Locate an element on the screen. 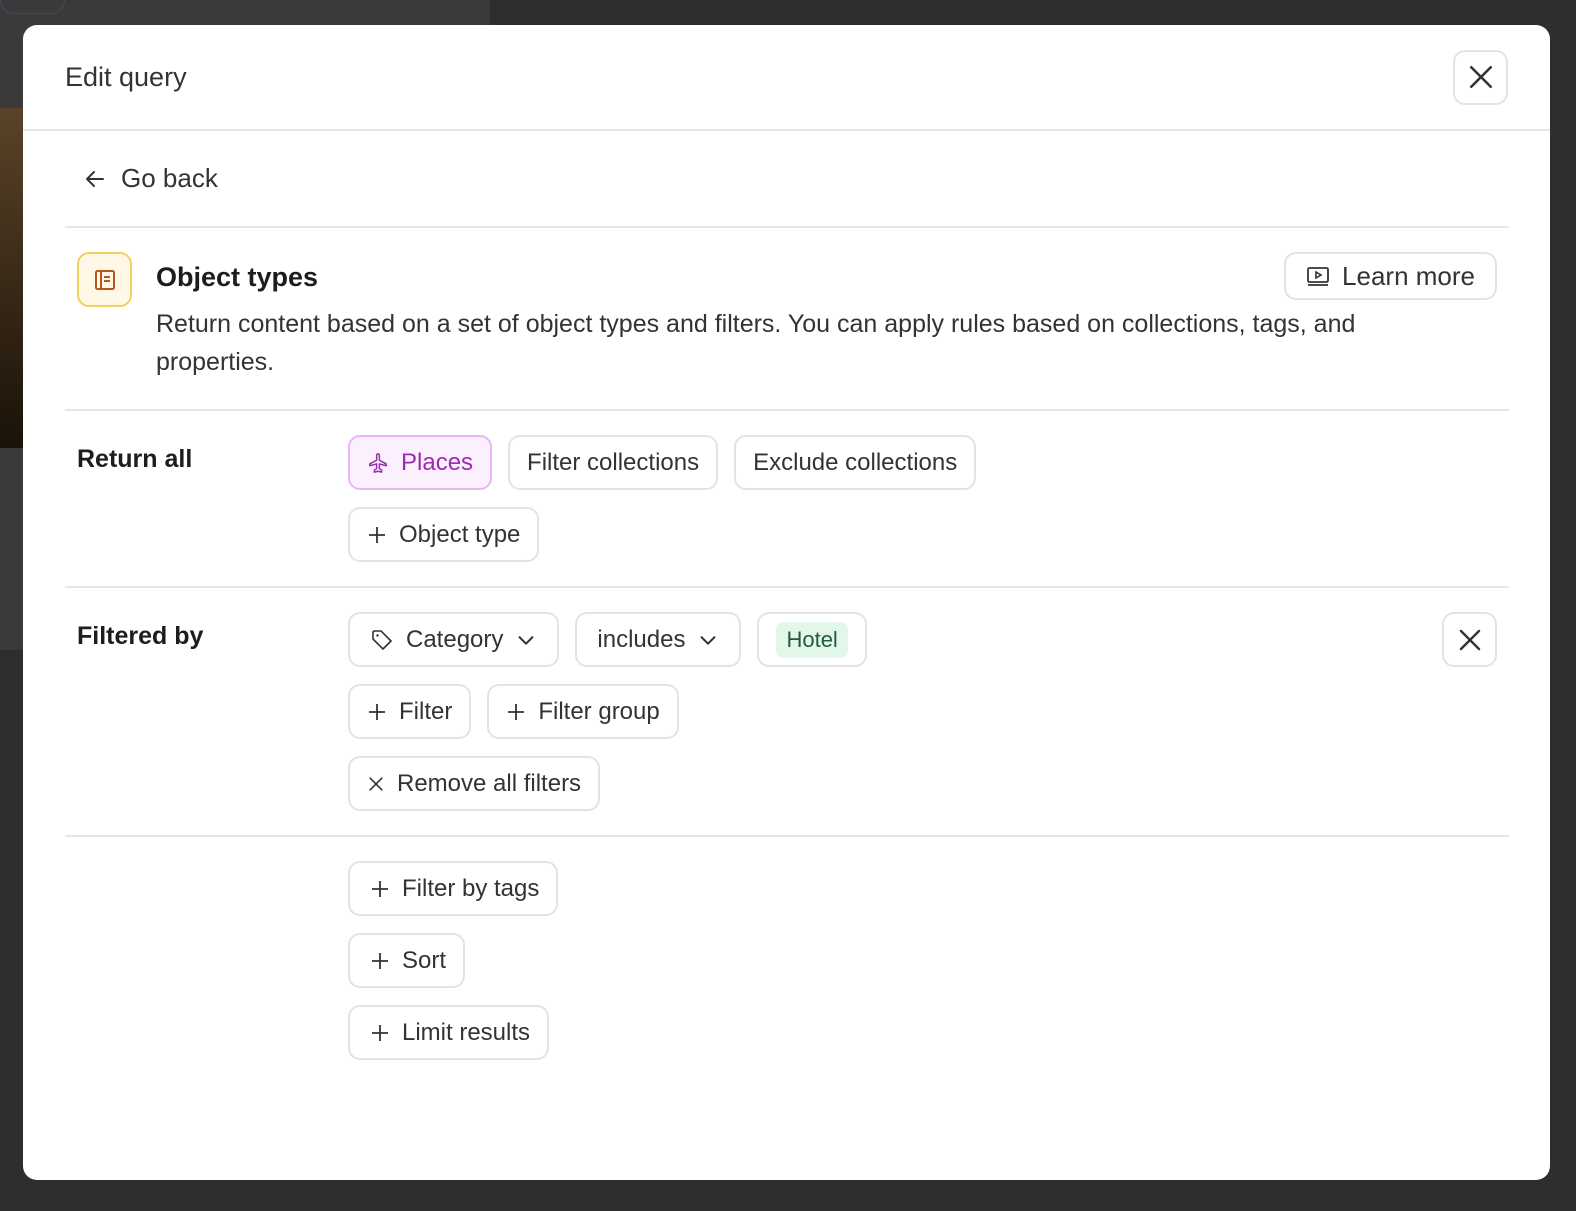 The height and width of the screenshot is (1211, 1576). add-filter-button: Filter is located at coordinates (410, 711).